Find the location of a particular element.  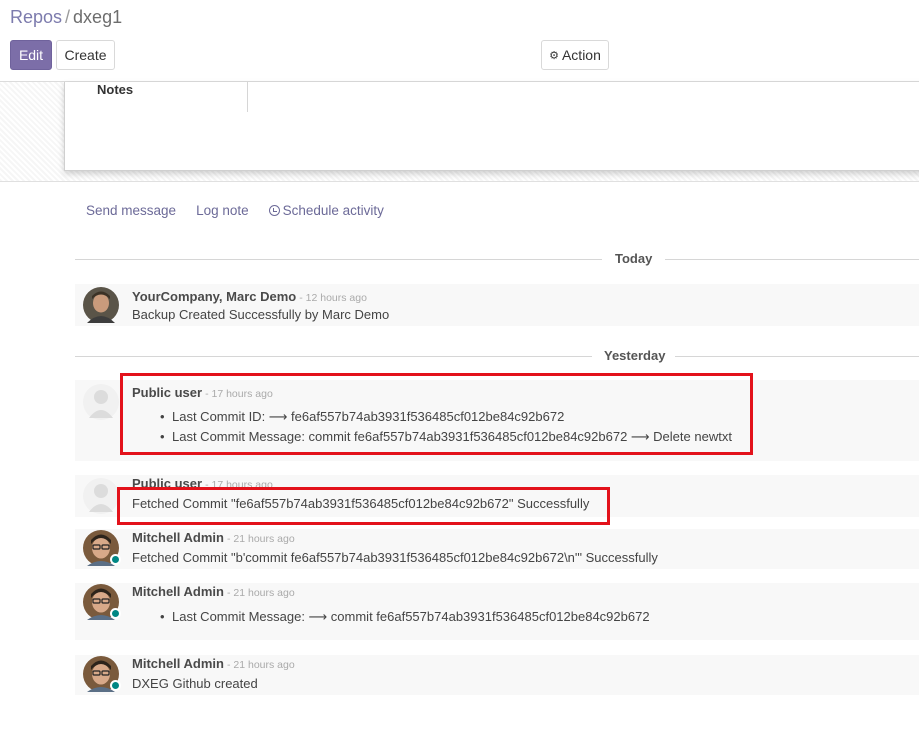

gear-icon: ⚙ is located at coordinates (554, 55).